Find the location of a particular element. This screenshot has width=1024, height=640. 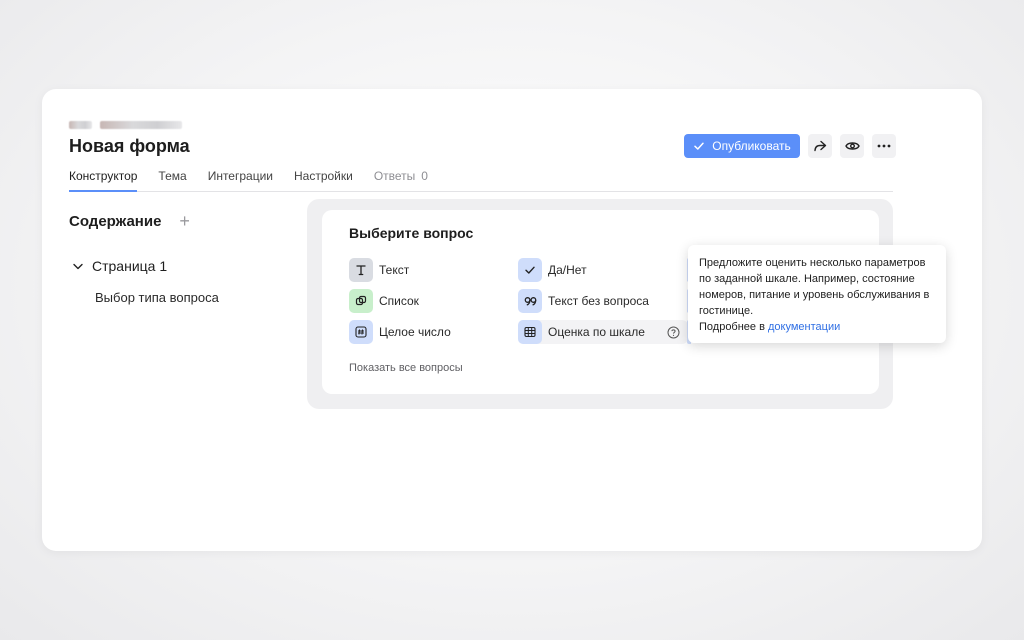

toolbar: Опубликовать is located at coordinates (790, 146).